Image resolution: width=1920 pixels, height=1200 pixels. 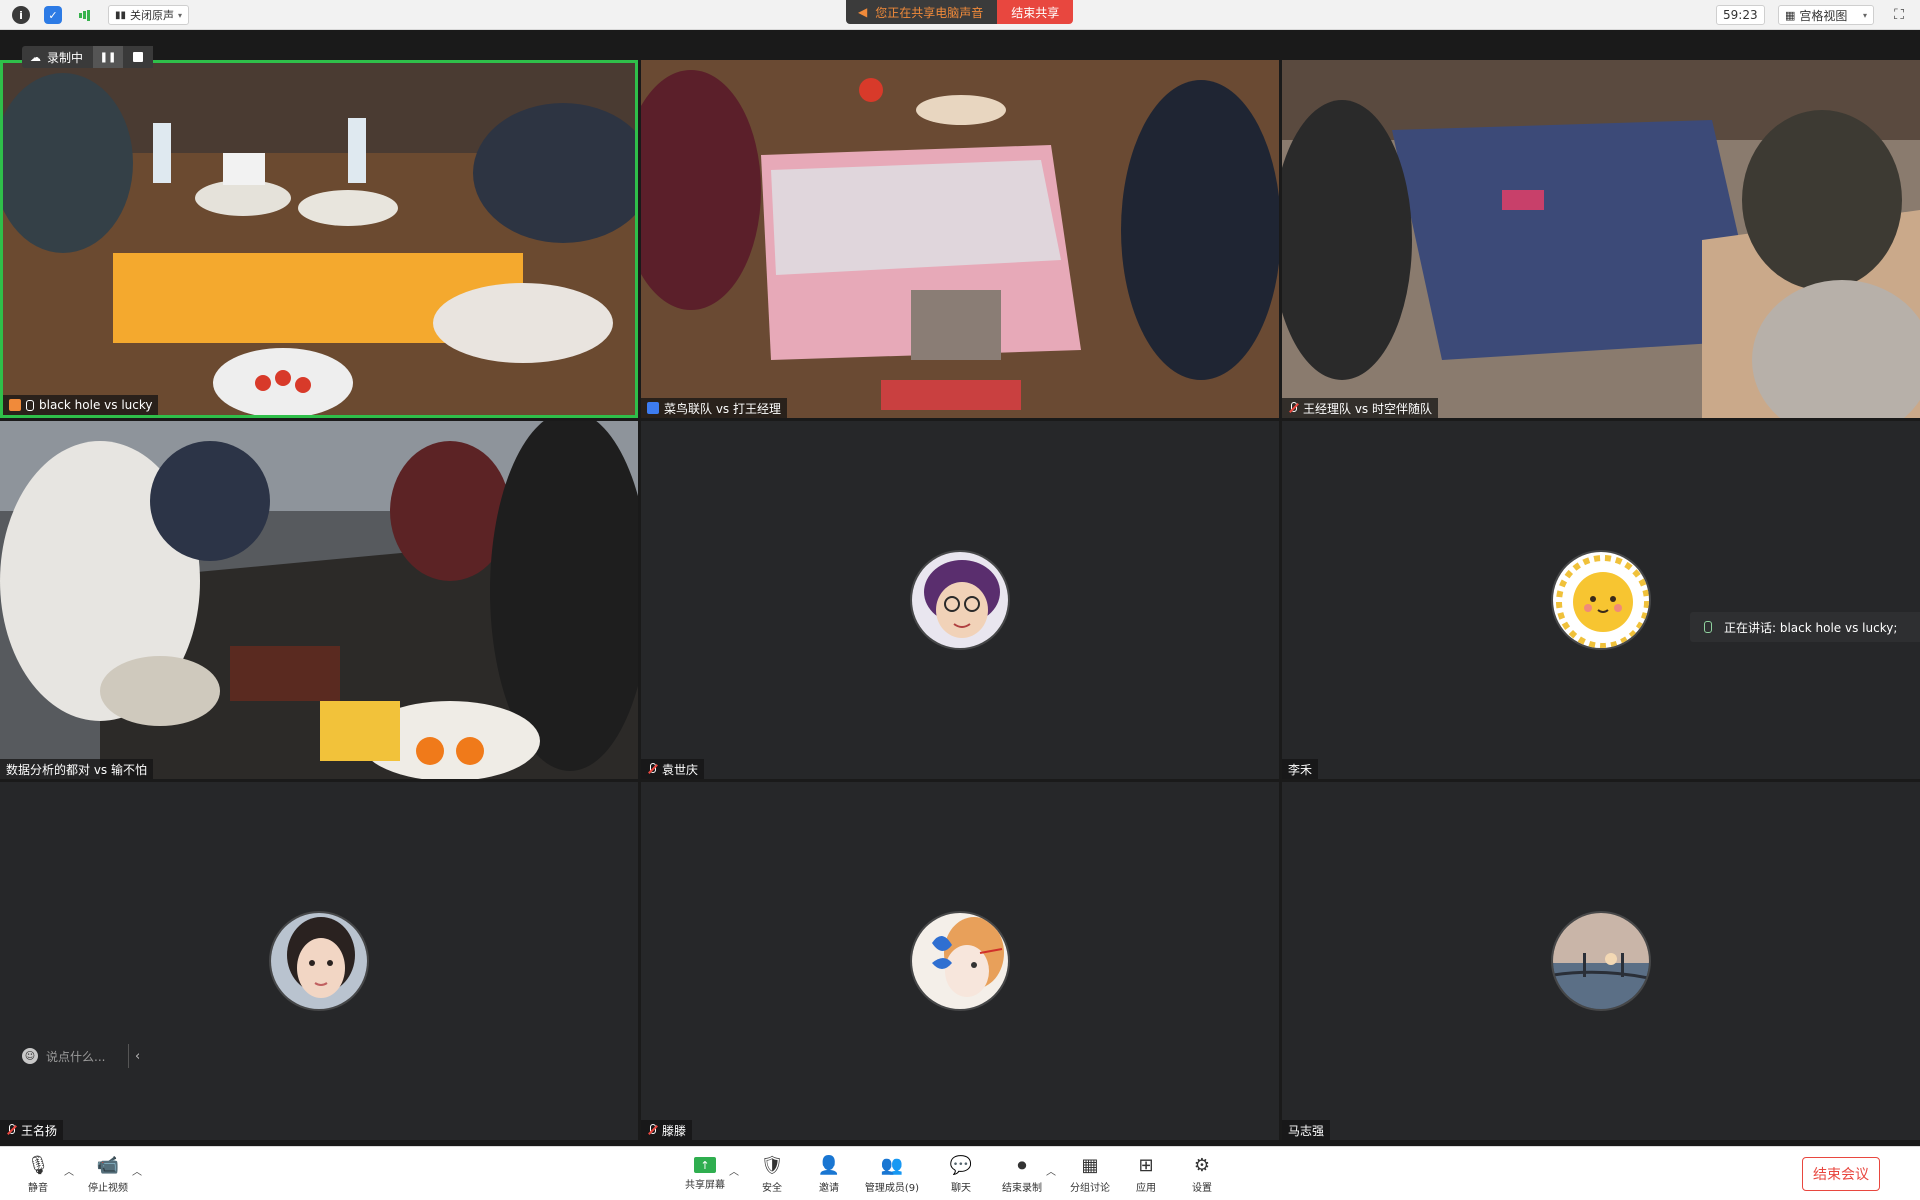 What do you see at coordinates (1899, 15) in the screenshot?
I see `fullscreen-icon: ⛶` at bounding box center [1899, 15].